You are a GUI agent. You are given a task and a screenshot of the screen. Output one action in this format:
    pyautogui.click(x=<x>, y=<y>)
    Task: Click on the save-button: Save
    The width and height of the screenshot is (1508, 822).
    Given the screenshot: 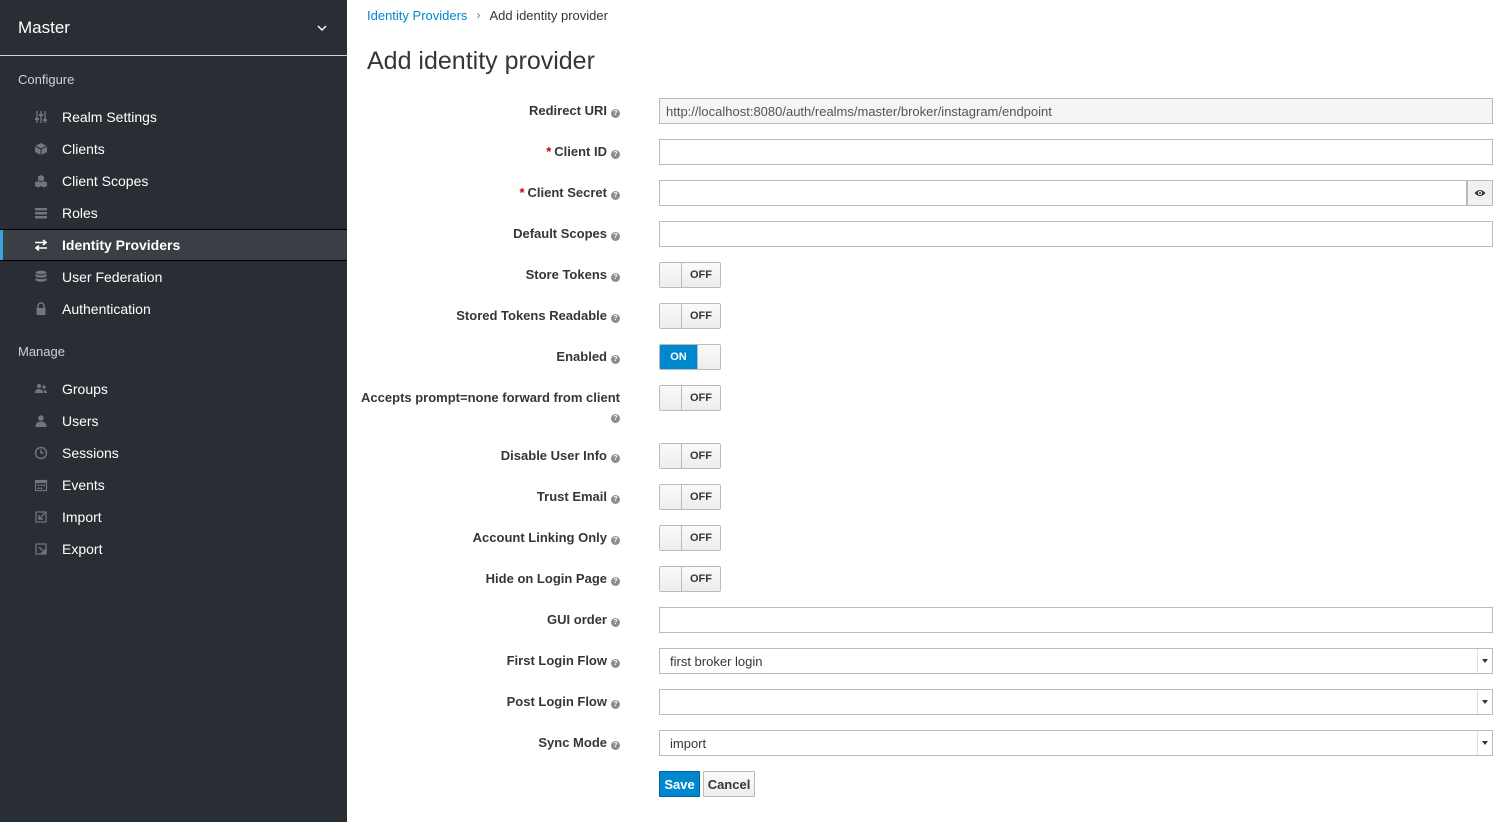 What is the action you would take?
    pyautogui.click(x=679, y=784)
    